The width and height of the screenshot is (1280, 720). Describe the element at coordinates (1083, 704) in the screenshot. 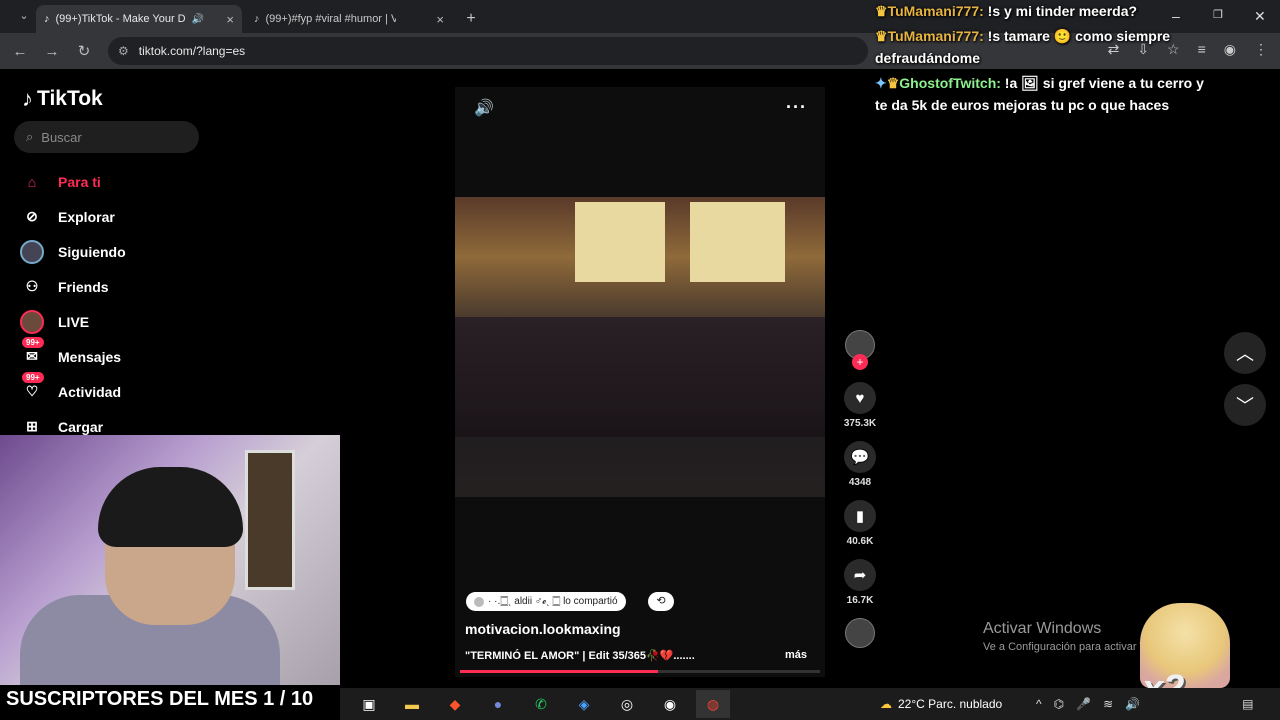

I see `mic-icon: 🎤` at that location.